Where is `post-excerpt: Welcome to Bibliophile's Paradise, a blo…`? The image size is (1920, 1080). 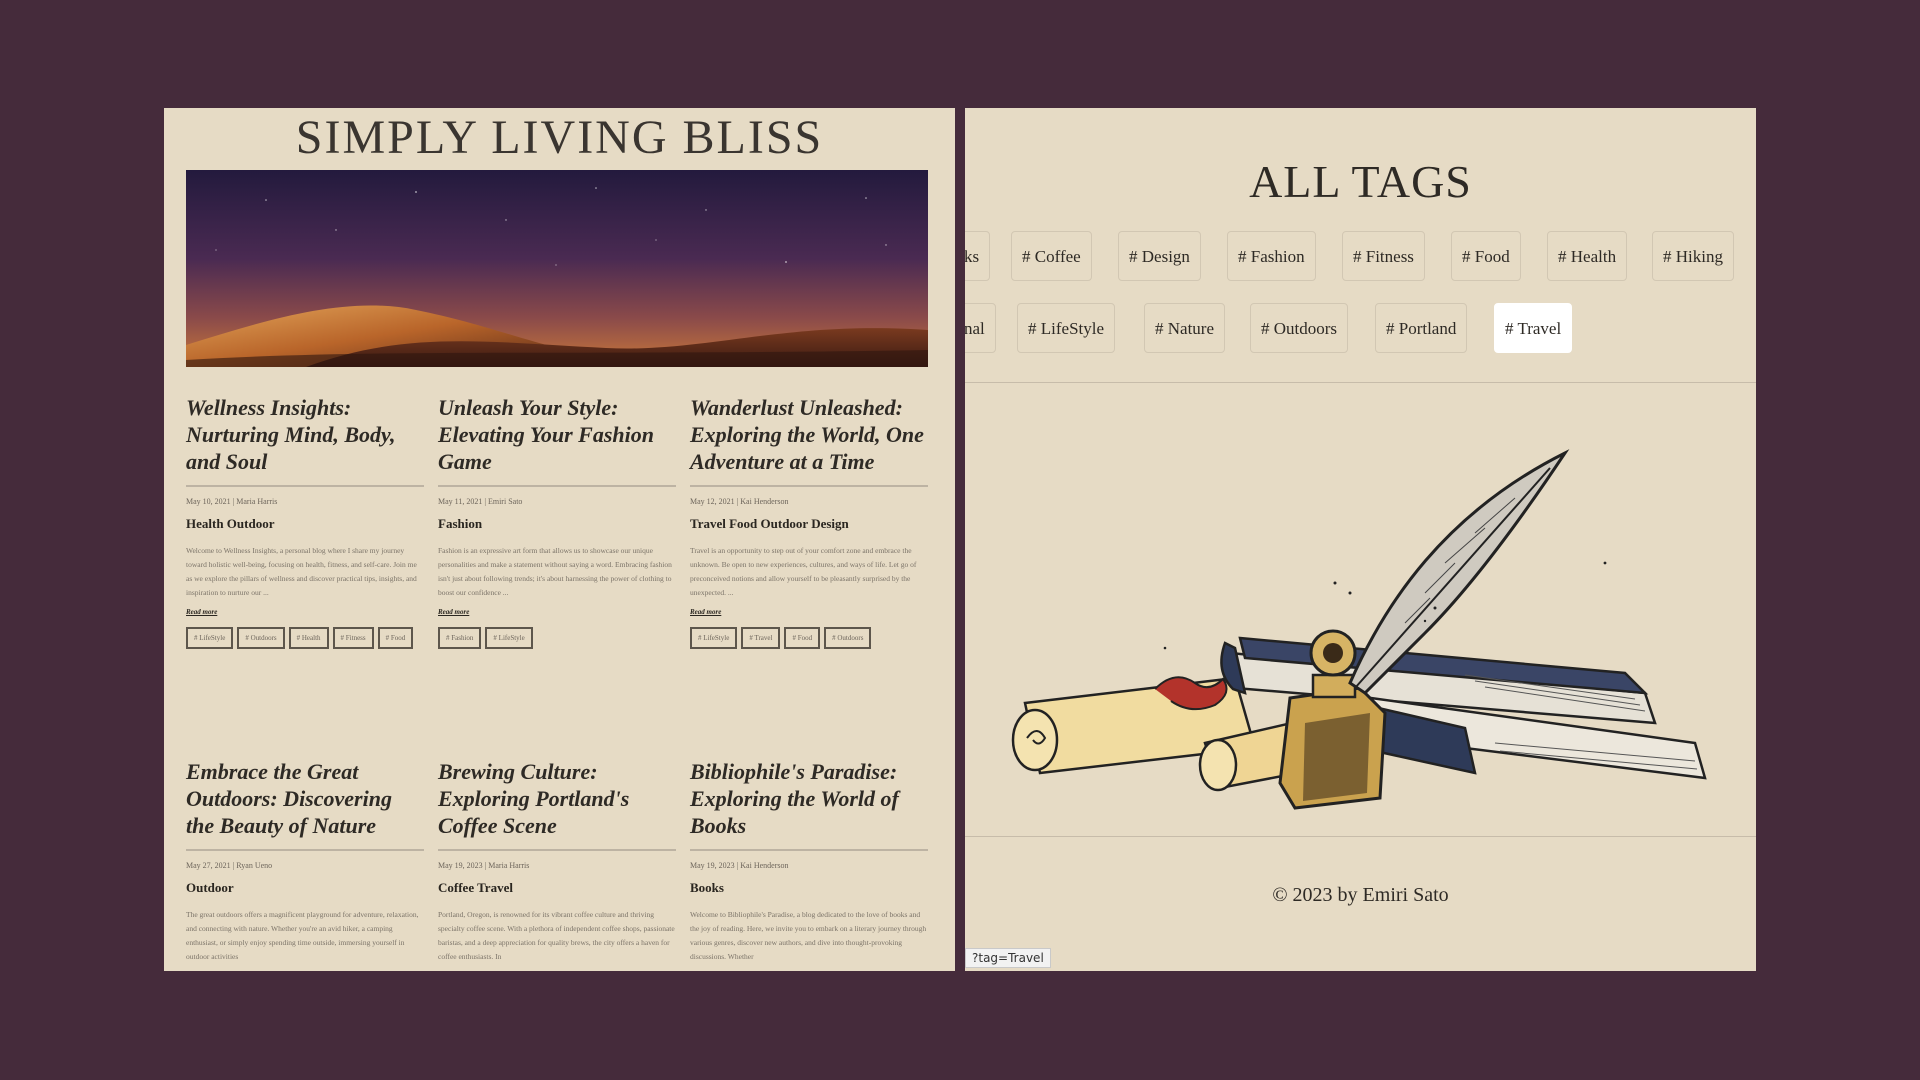 post-excerpt: Welcome to Bibliophile's Paradise, a blo… is located at coordinates (808, 935).